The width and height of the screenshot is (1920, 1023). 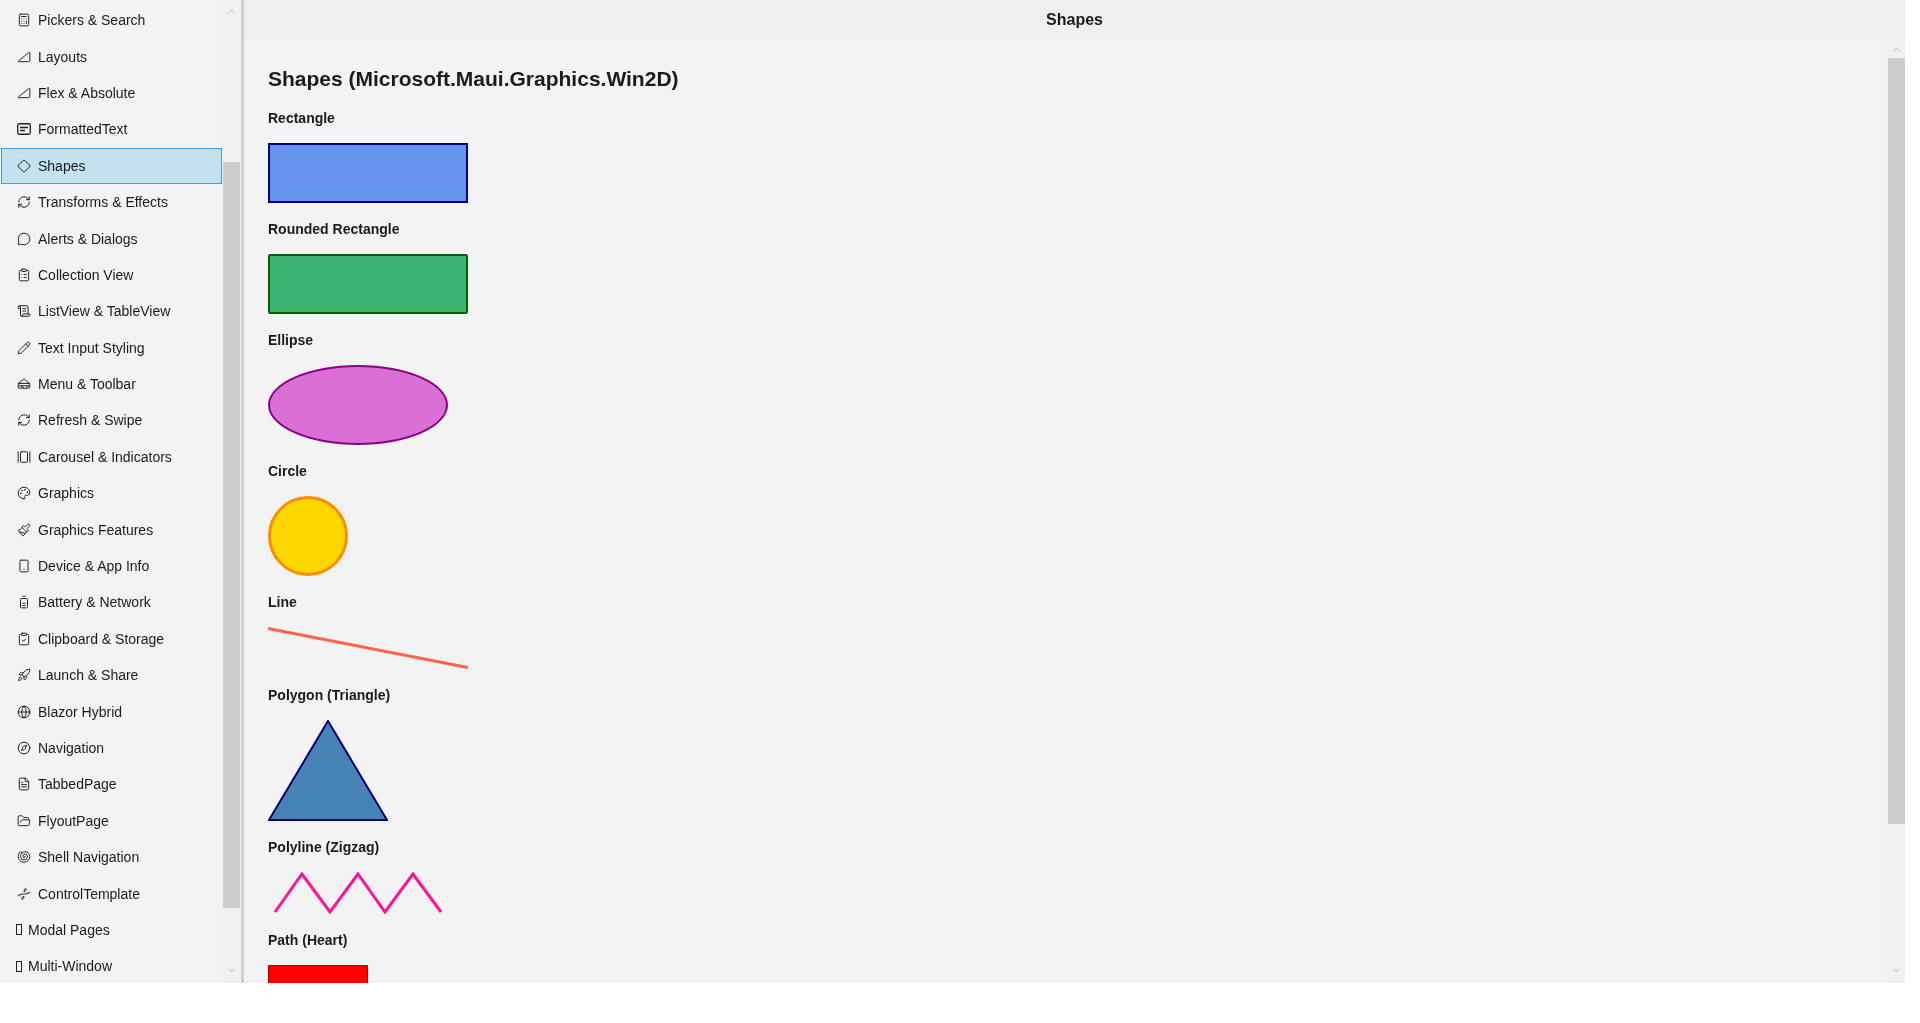 I want to click on sidebar-item: Navigation, so click(x=111, y=748).